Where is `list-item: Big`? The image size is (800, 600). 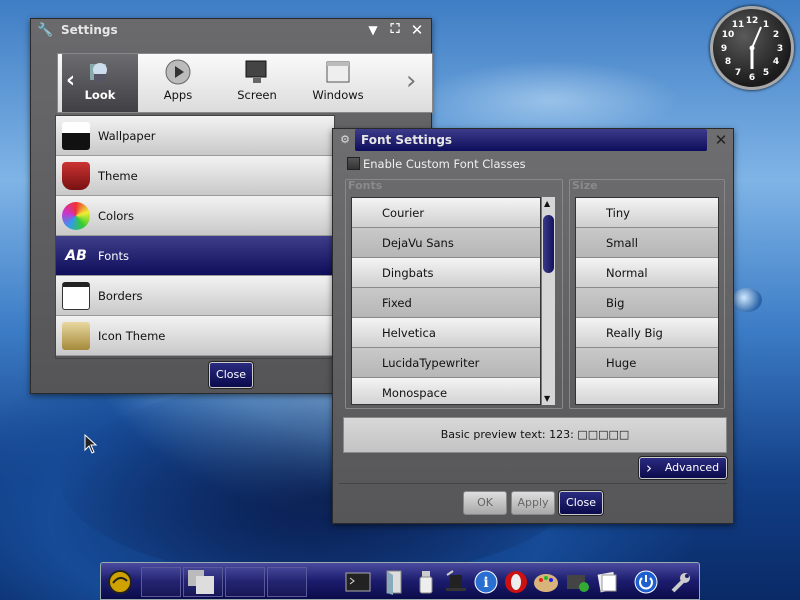 list-item: Big is located at coordinates (647, 303).